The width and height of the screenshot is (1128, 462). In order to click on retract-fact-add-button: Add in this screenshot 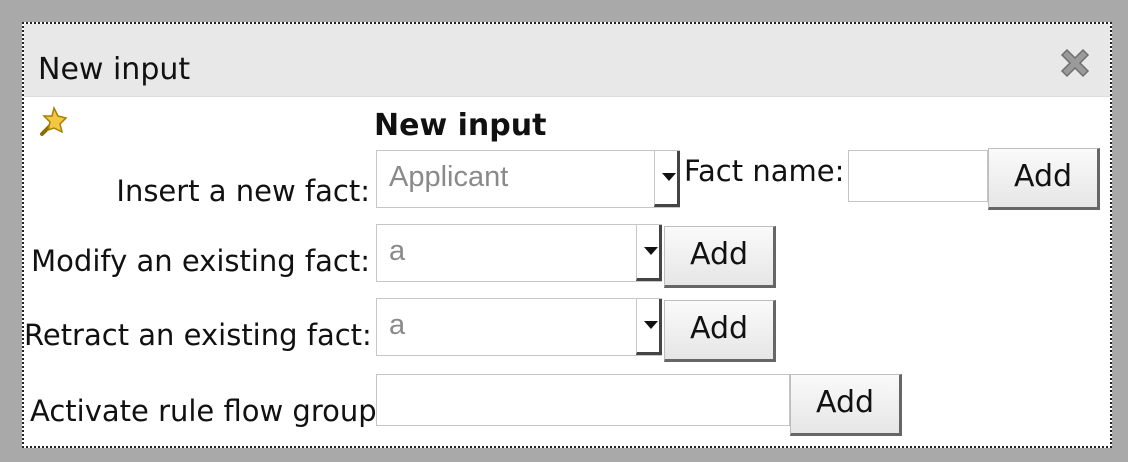, I will do `click(720, 331)`.